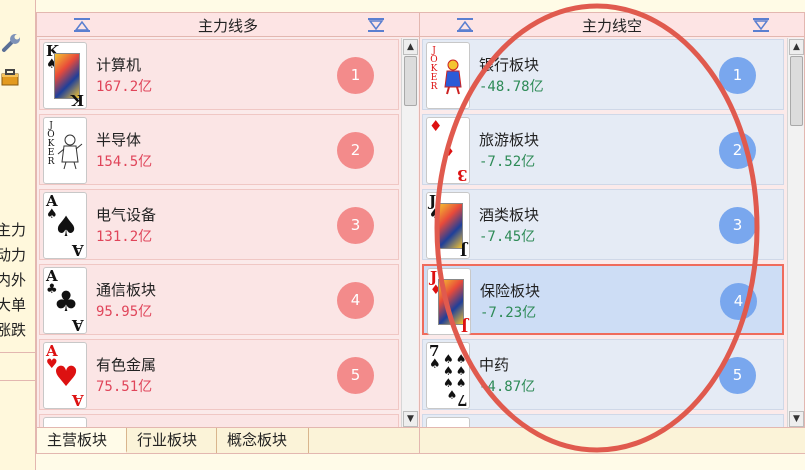 Image resolution: width=805 pixels, height=470 pixels. I want to click on sector-flow-value: 75.51亿, so click(124, 387).